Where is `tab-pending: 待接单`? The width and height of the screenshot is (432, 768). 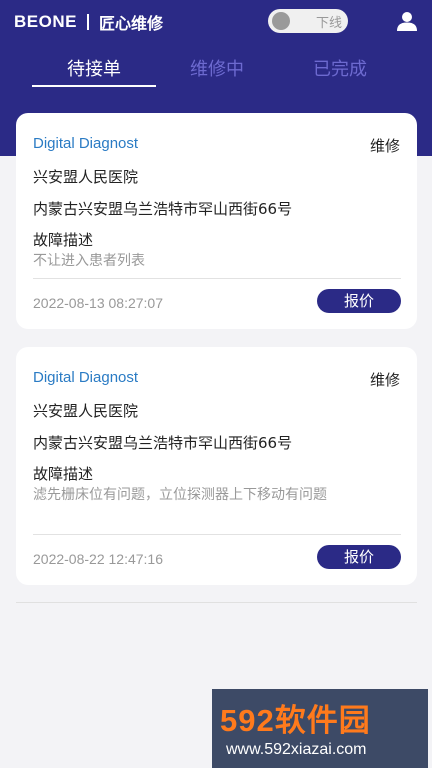 tab-pending: 待接单 is located at coordinates (94, 70).